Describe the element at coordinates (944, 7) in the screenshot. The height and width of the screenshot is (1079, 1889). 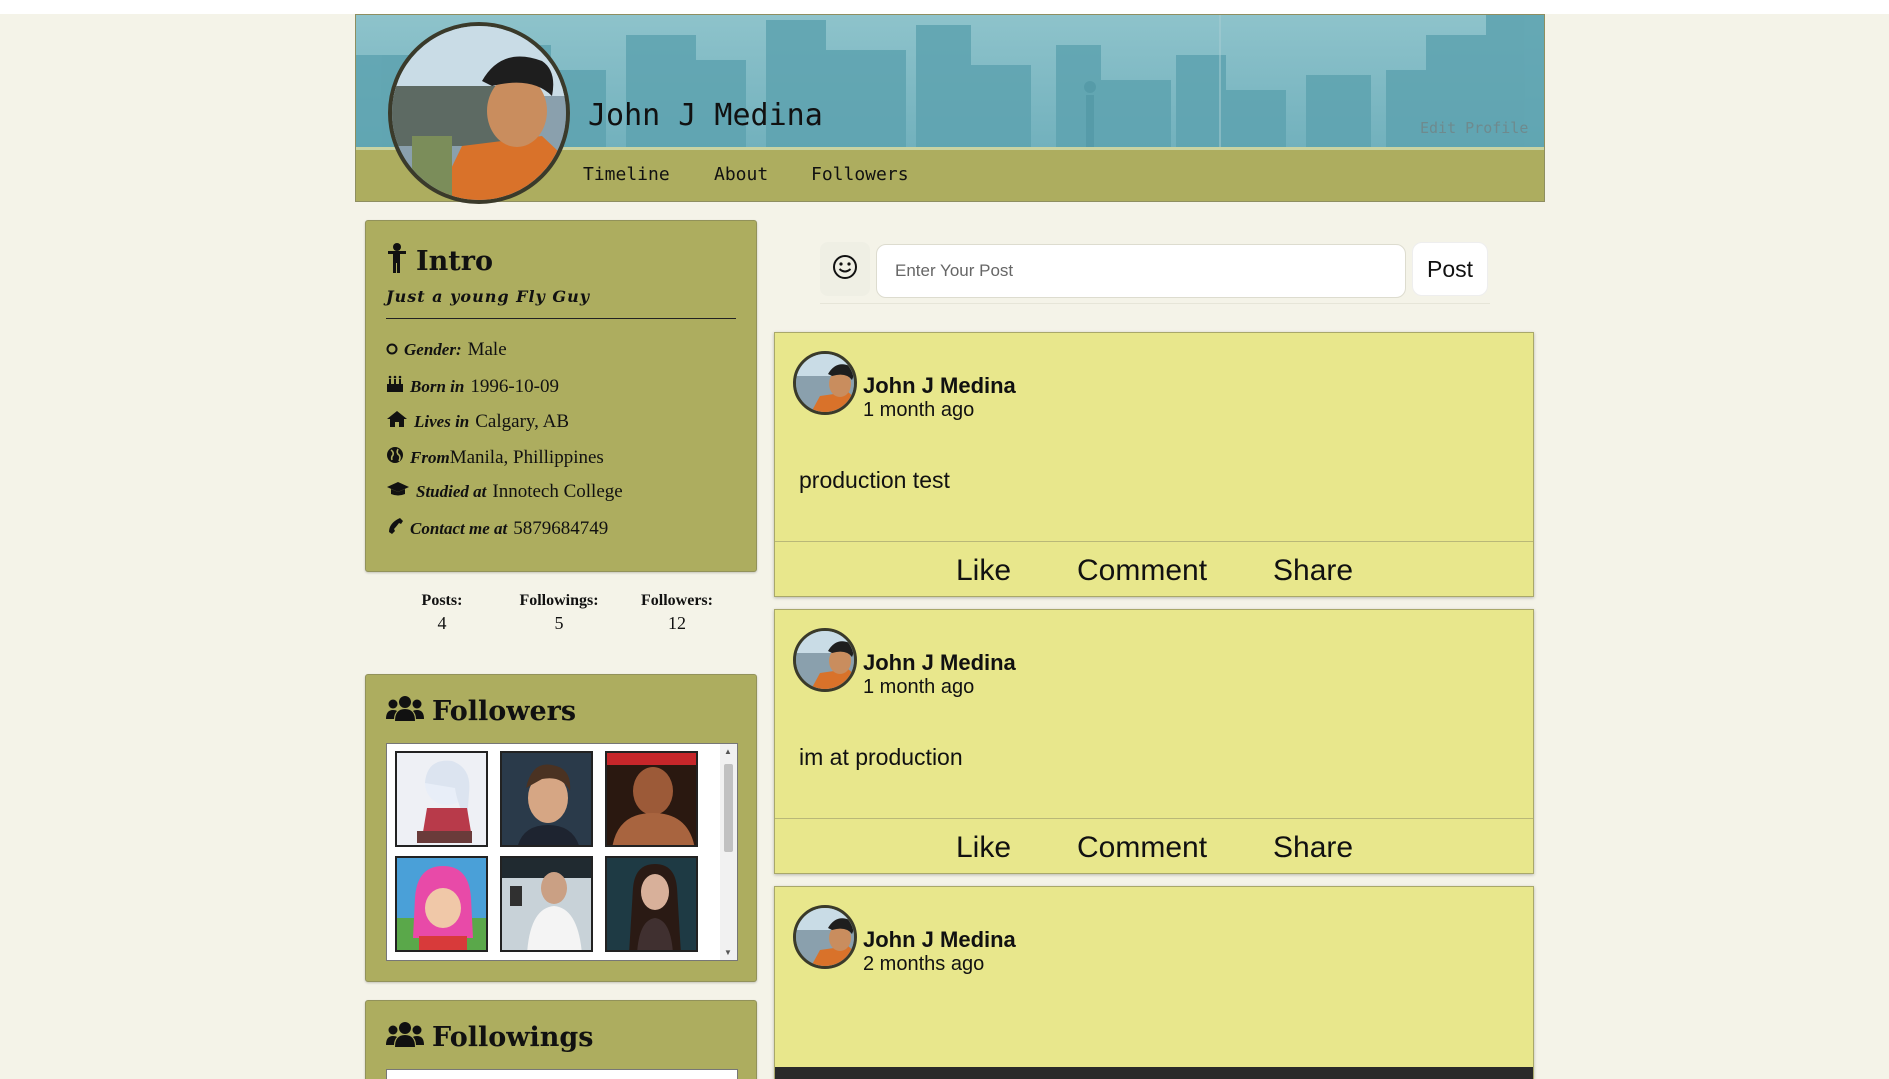
I see `top-bar` at that location.